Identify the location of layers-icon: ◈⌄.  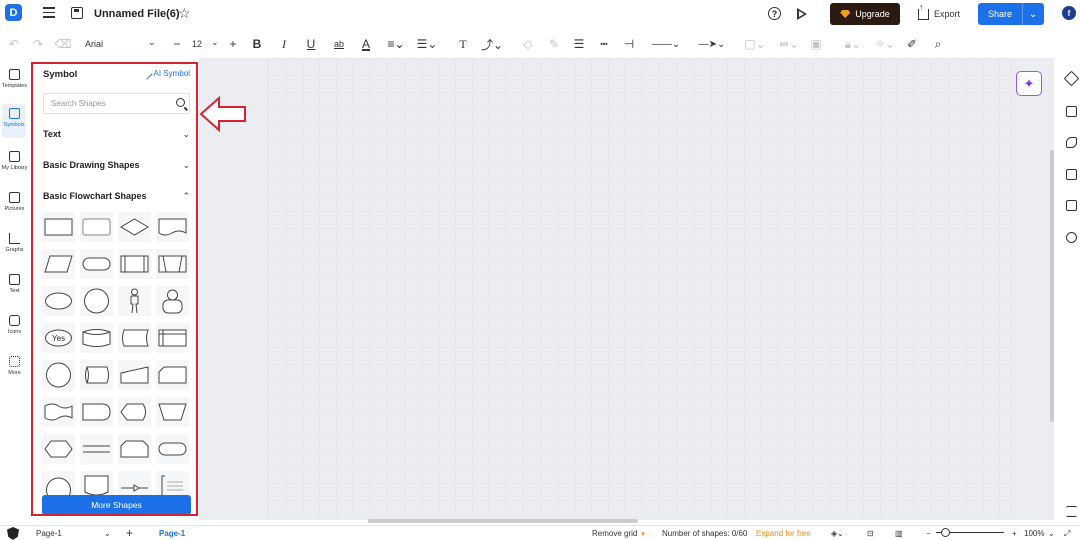
(837, 533).